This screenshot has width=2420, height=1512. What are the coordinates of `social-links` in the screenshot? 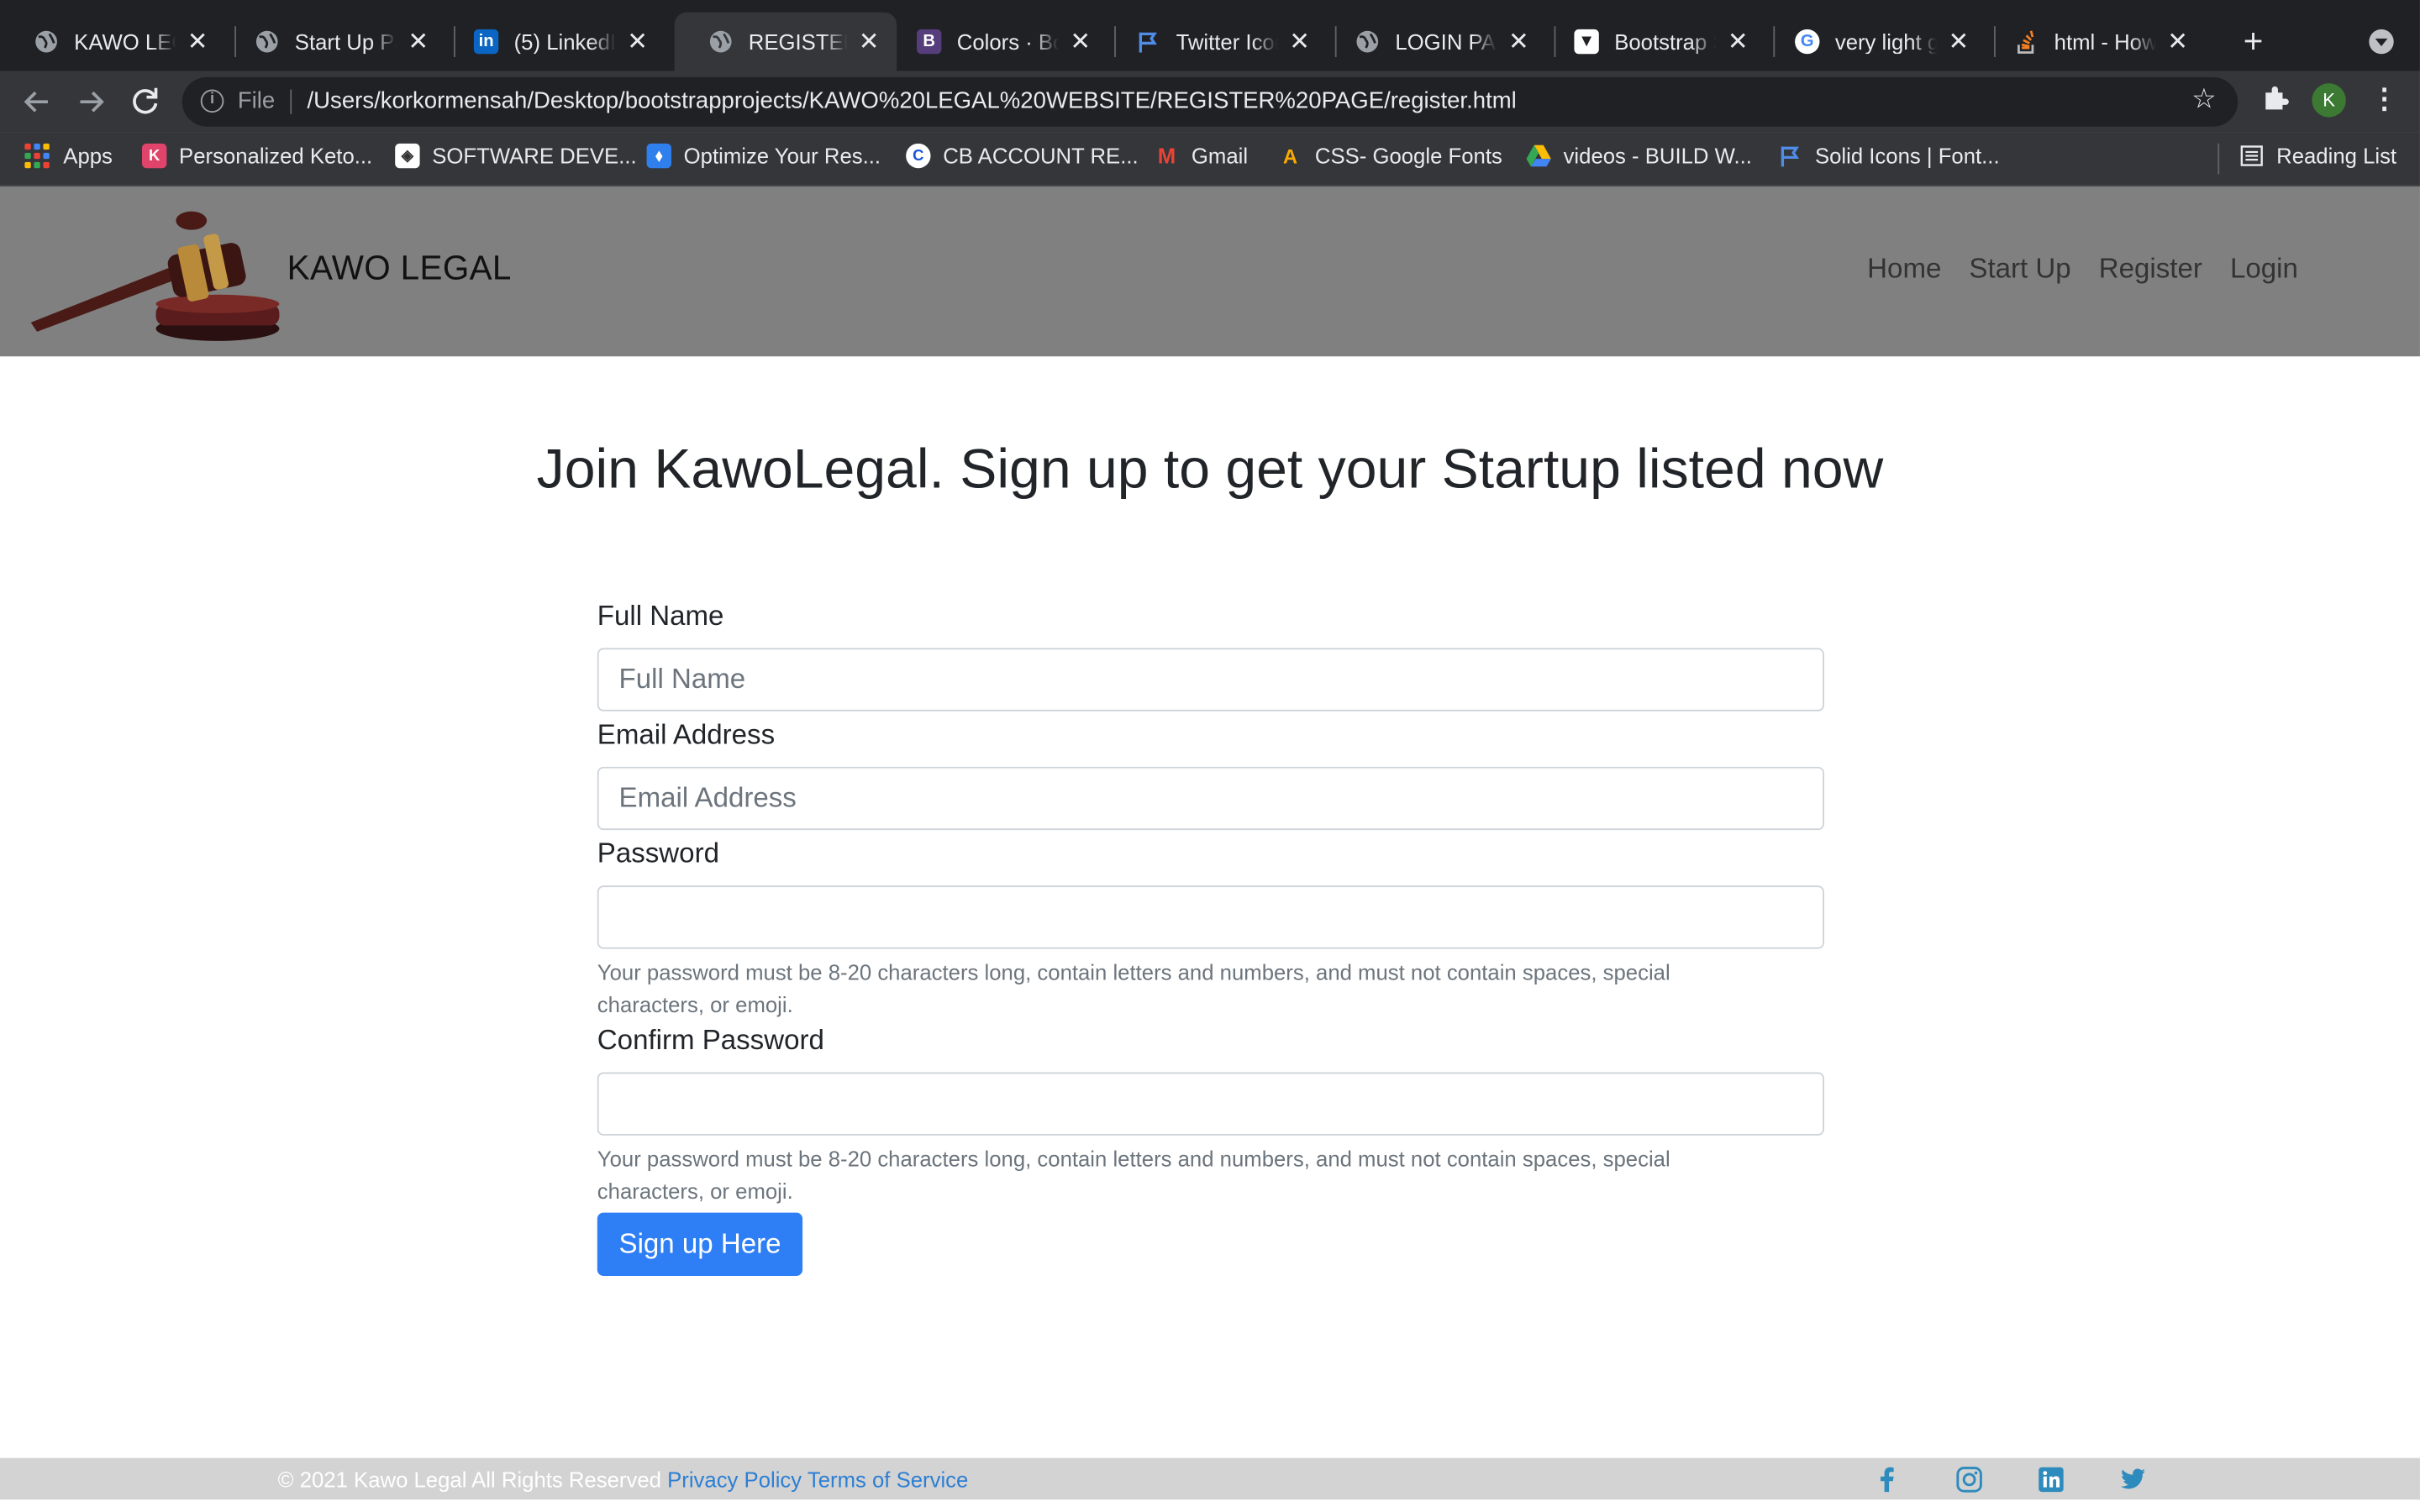 It's located at (2038, 1479).